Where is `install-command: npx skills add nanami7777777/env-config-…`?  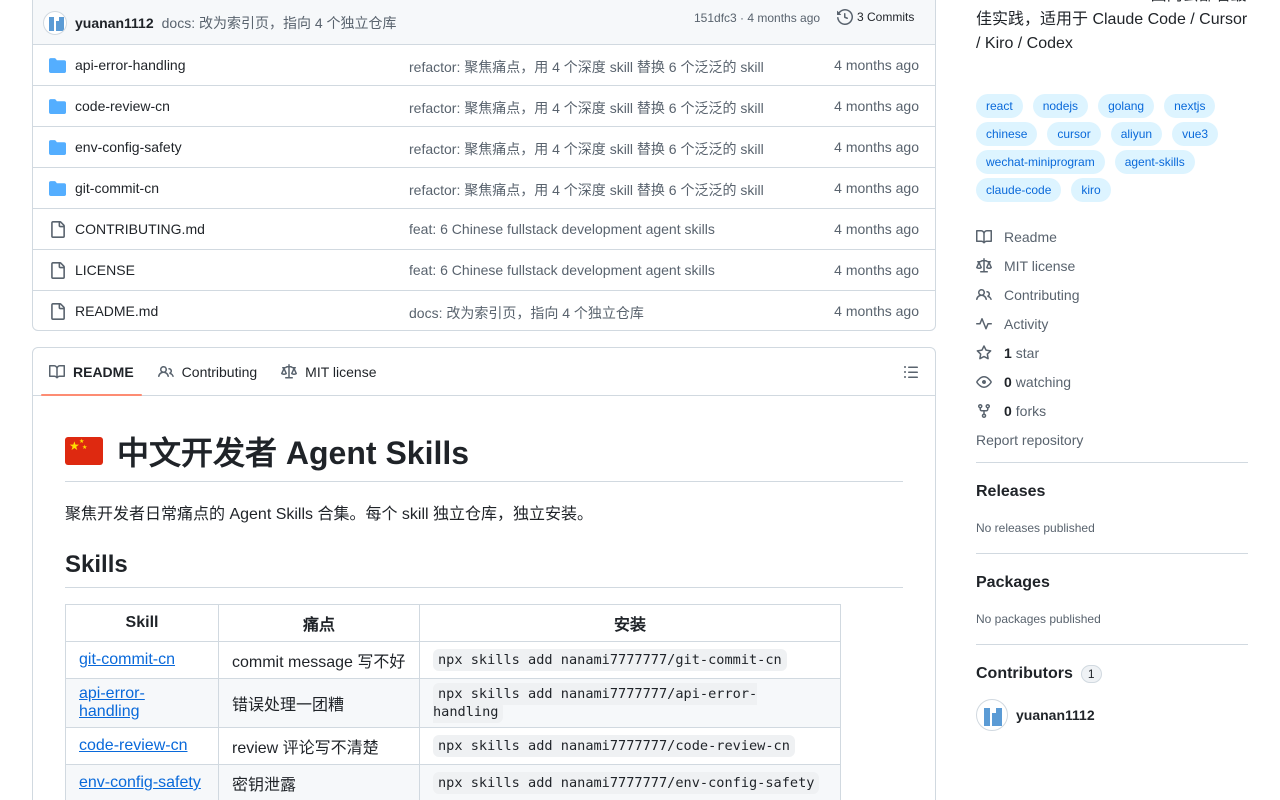 install-command: npx skills add nanami7777777/env-config-… is located at coordinates (626, 783).